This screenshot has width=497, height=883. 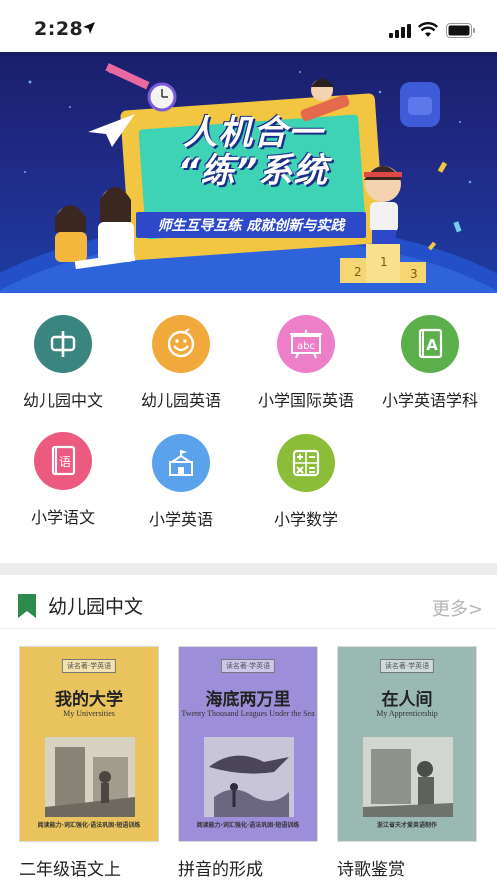 I want to click on banner-slogan: 师生互导互练 成就创新与实践, so click(x=251, y=225).